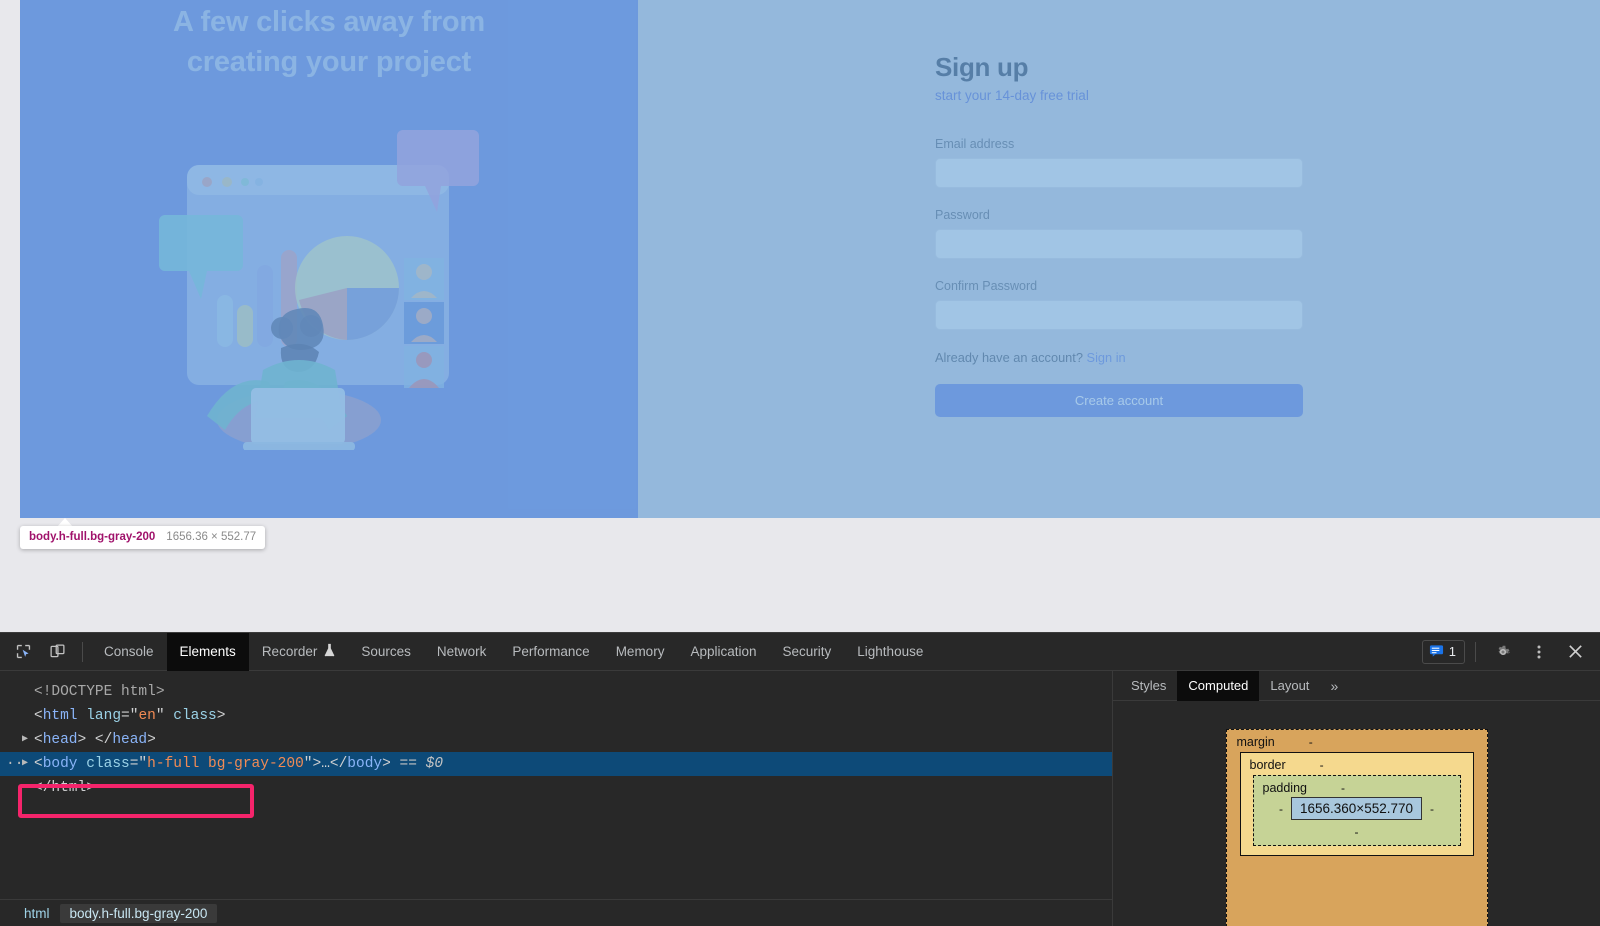 The width and height of the screenshot is (1600, 926). What do you see at coordinates (108, 764) in the screenshot?
I see `body-class-attr: class` at bounding box center [108, 764].